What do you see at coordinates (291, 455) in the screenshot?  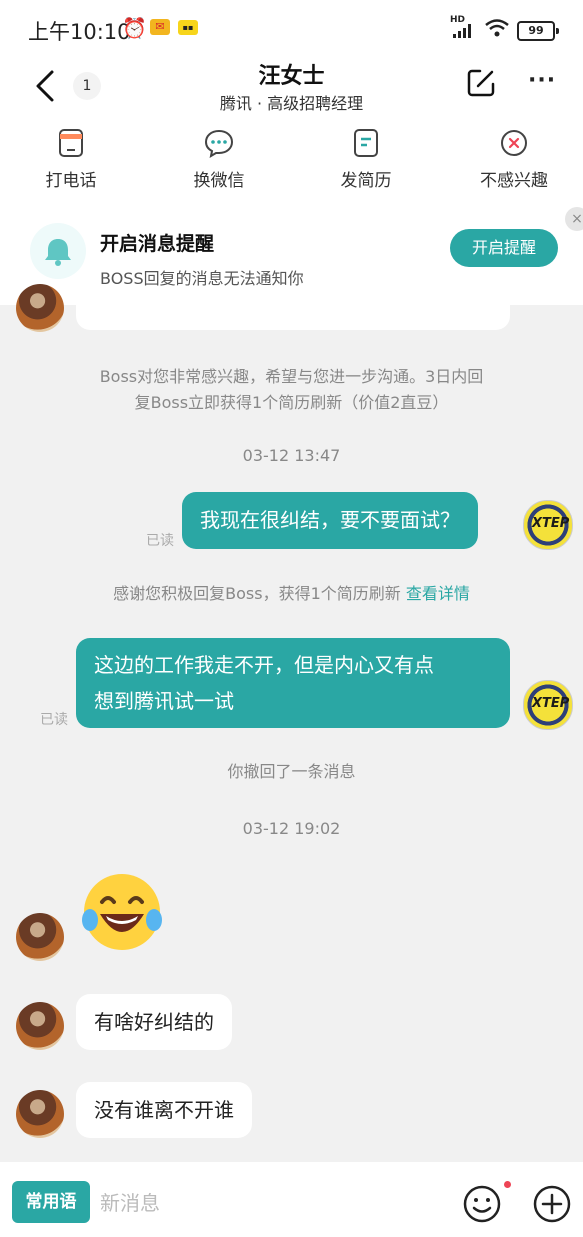 I see `timestamp: 03-12 13:47` at bounding box center [291, 455].